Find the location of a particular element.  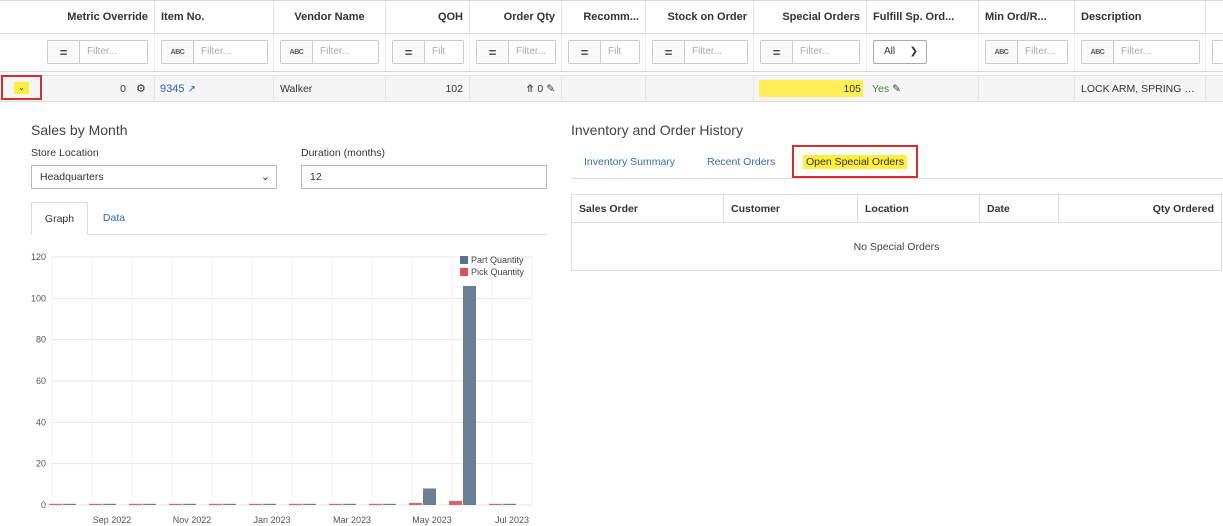

qoh-filter: = Filt is located at coordinates (428, 52).